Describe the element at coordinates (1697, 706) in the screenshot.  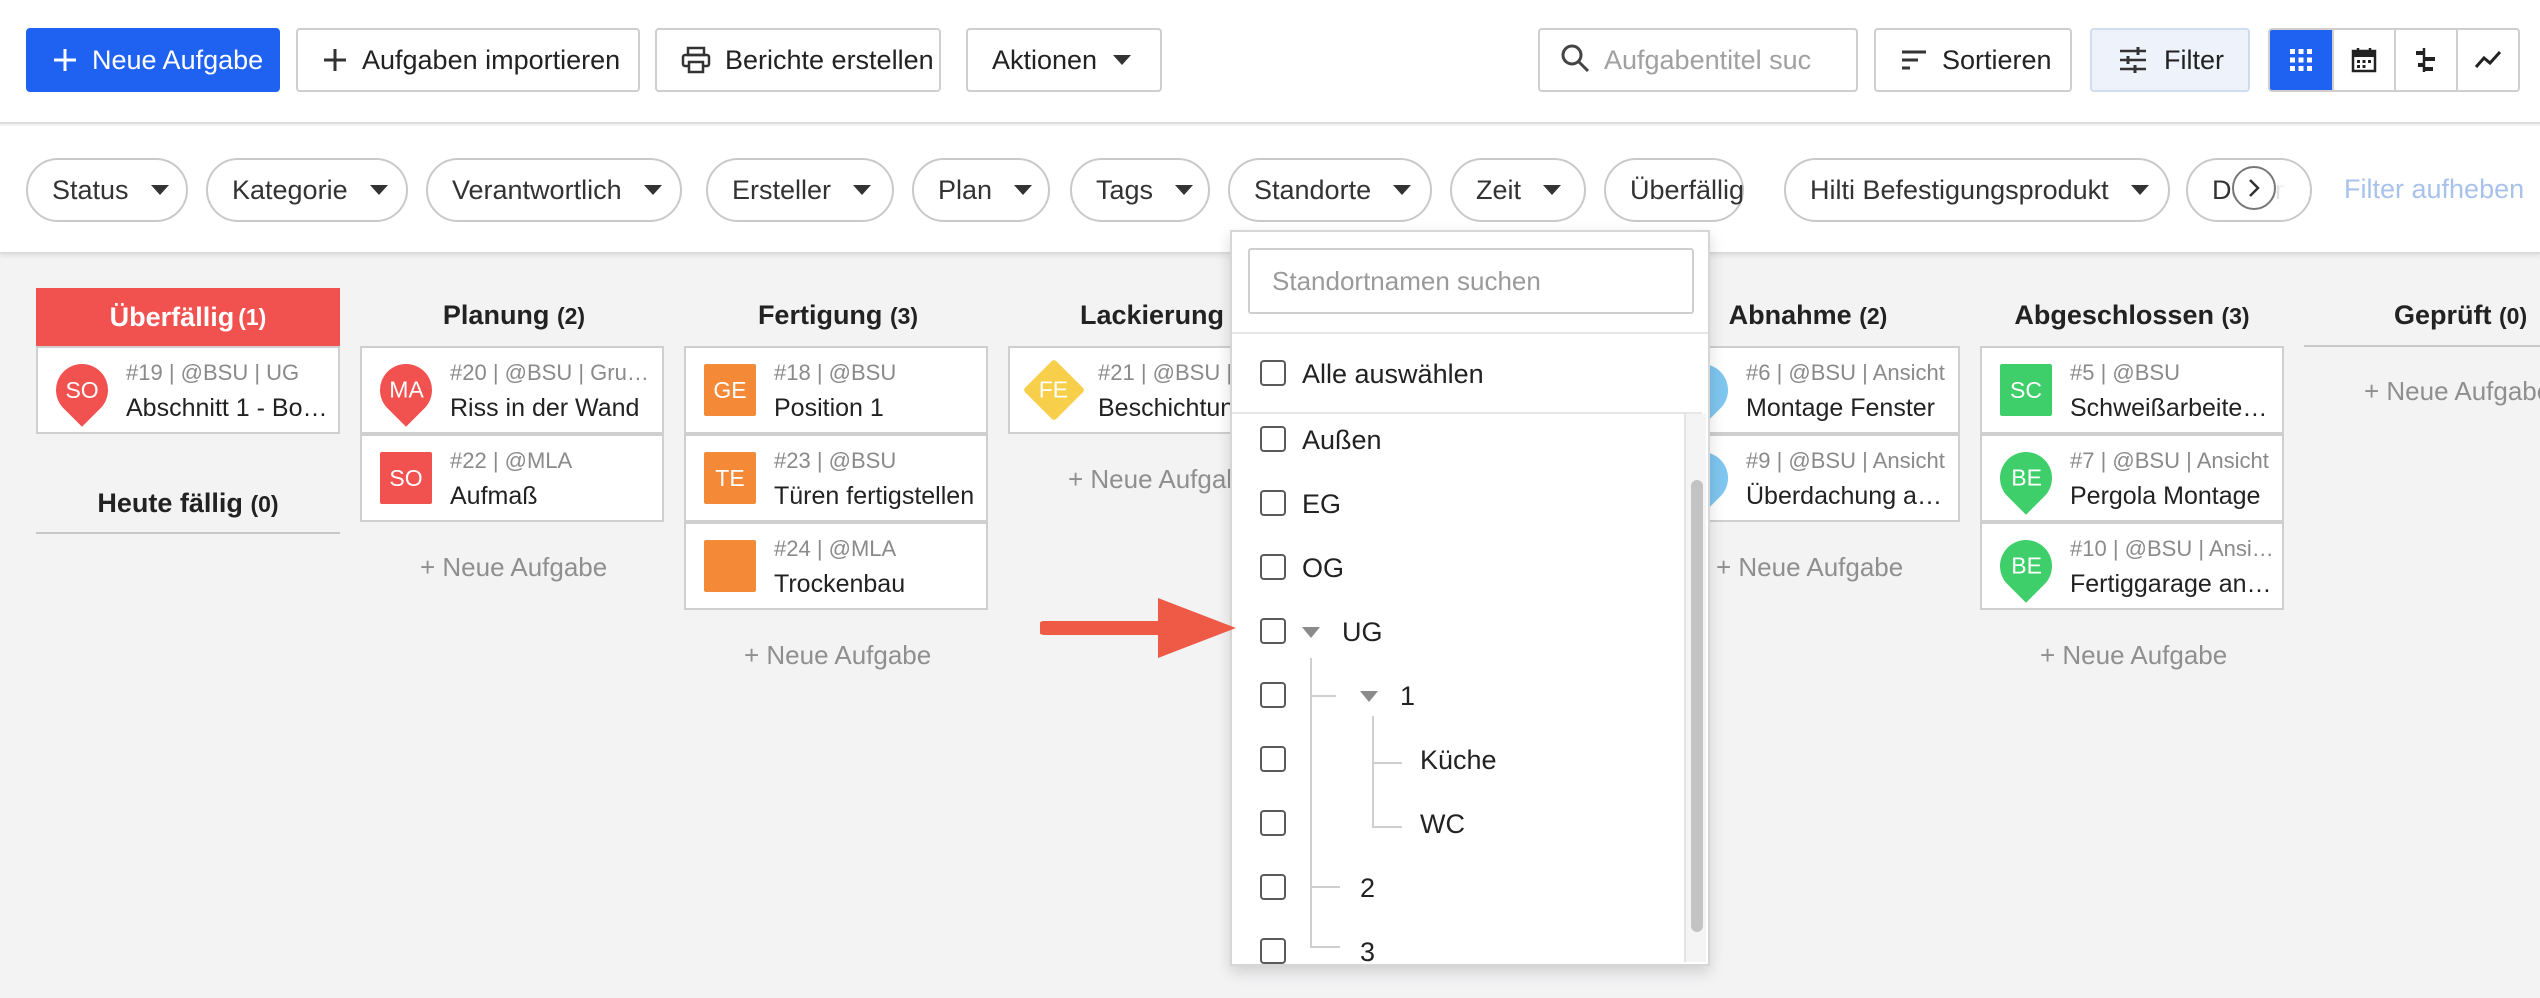
I see `dropdown-scrollbar-thumb` at that location.